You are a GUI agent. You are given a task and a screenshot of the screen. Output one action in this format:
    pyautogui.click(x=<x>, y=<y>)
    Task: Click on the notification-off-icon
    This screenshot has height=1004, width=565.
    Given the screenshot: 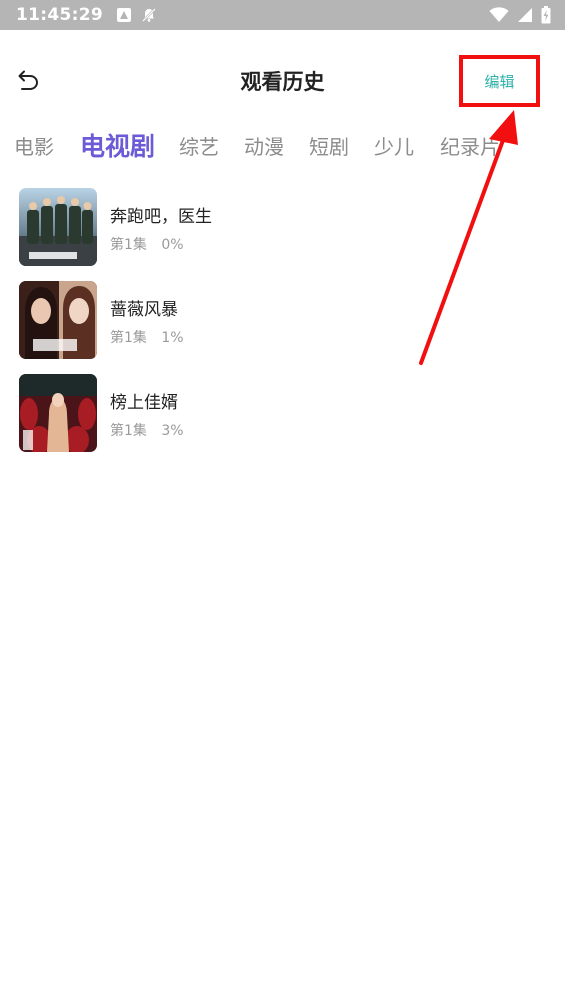 What is the action you would take?
    pyautogui.click(x=149, y=15)
    